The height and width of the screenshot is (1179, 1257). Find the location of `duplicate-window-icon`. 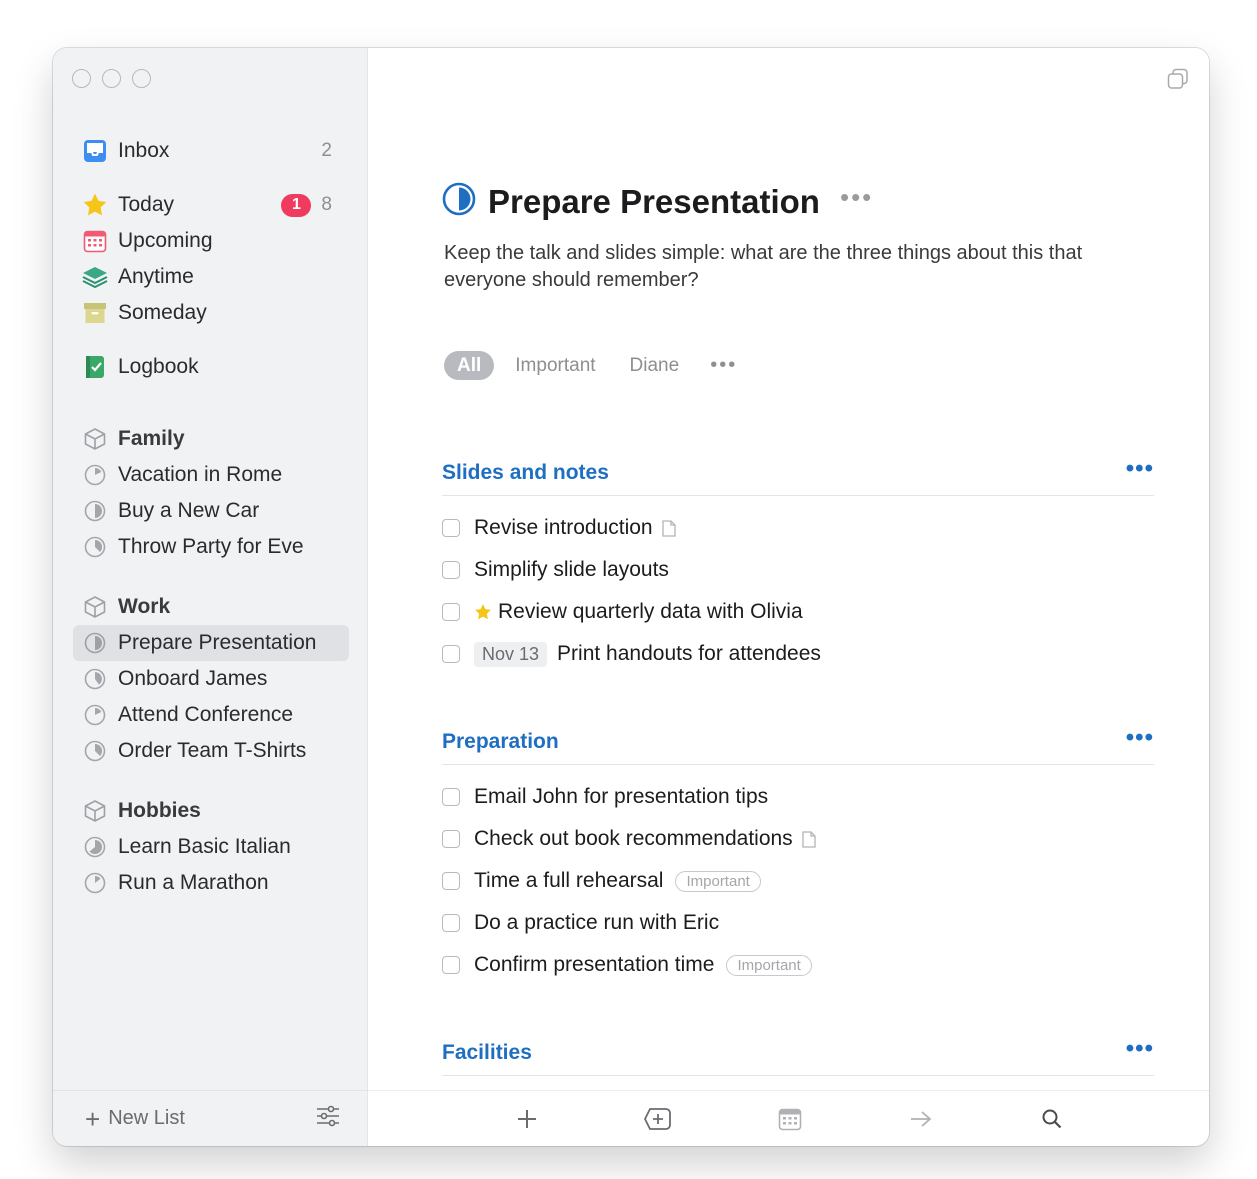

duplicate-window-icon is located at coordinates (1178, 81).